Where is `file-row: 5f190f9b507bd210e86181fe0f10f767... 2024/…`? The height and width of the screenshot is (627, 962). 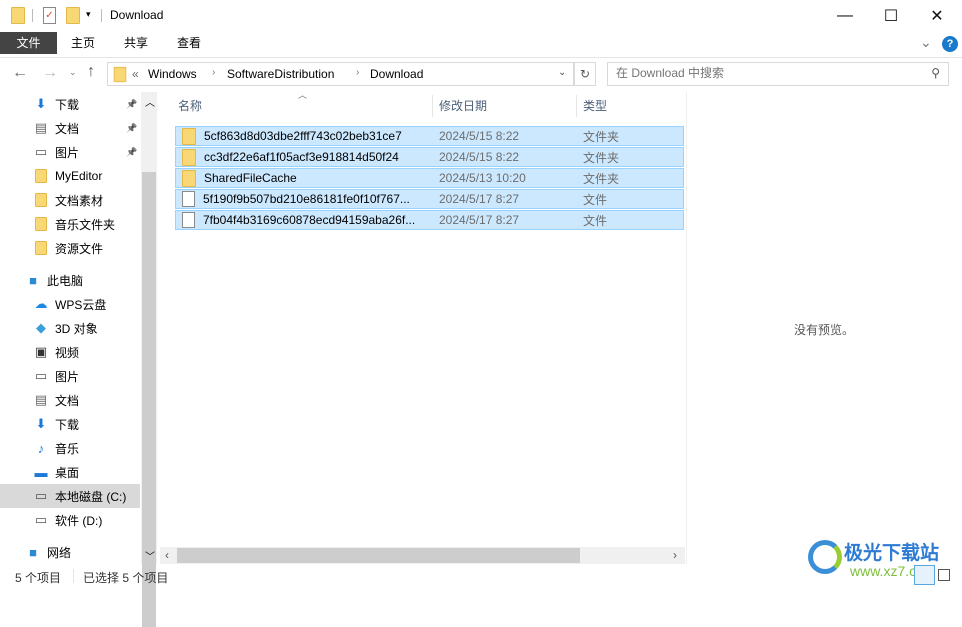
file-row: 5f190f9b507bd210e86181fe0f10f767... 2024/… is located at coordinates (429, 199).